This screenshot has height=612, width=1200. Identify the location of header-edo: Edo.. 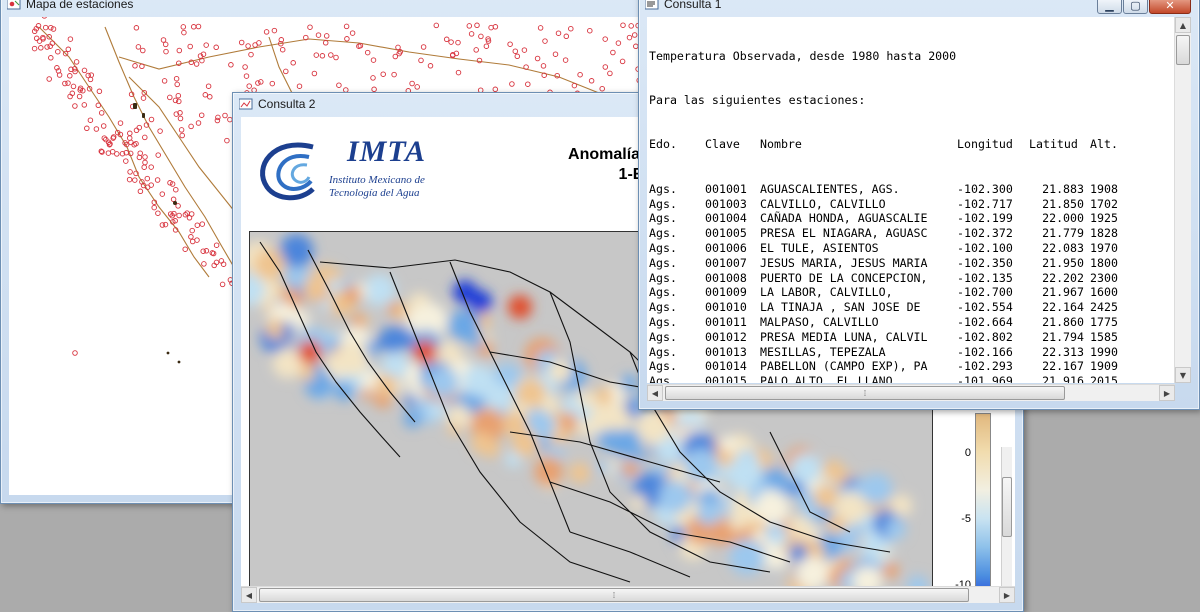
(663, 144).